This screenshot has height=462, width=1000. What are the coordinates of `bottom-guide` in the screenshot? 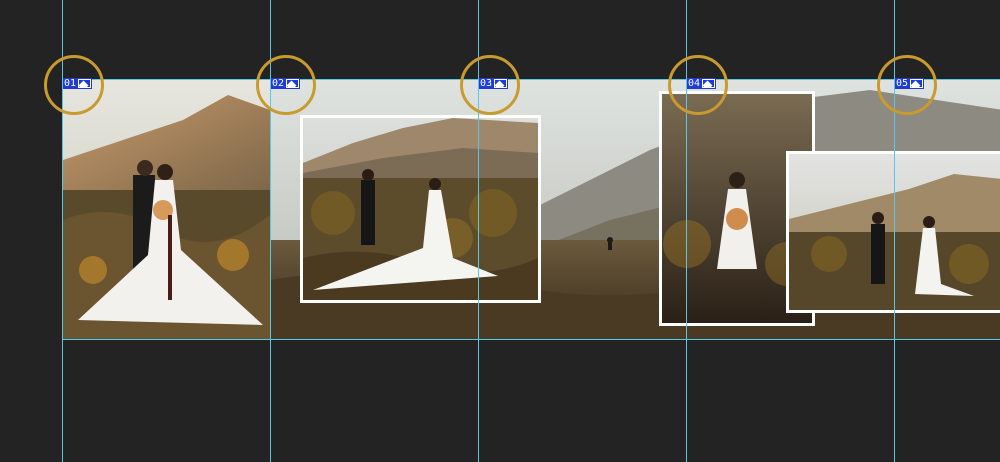 It's located at (531, 339).